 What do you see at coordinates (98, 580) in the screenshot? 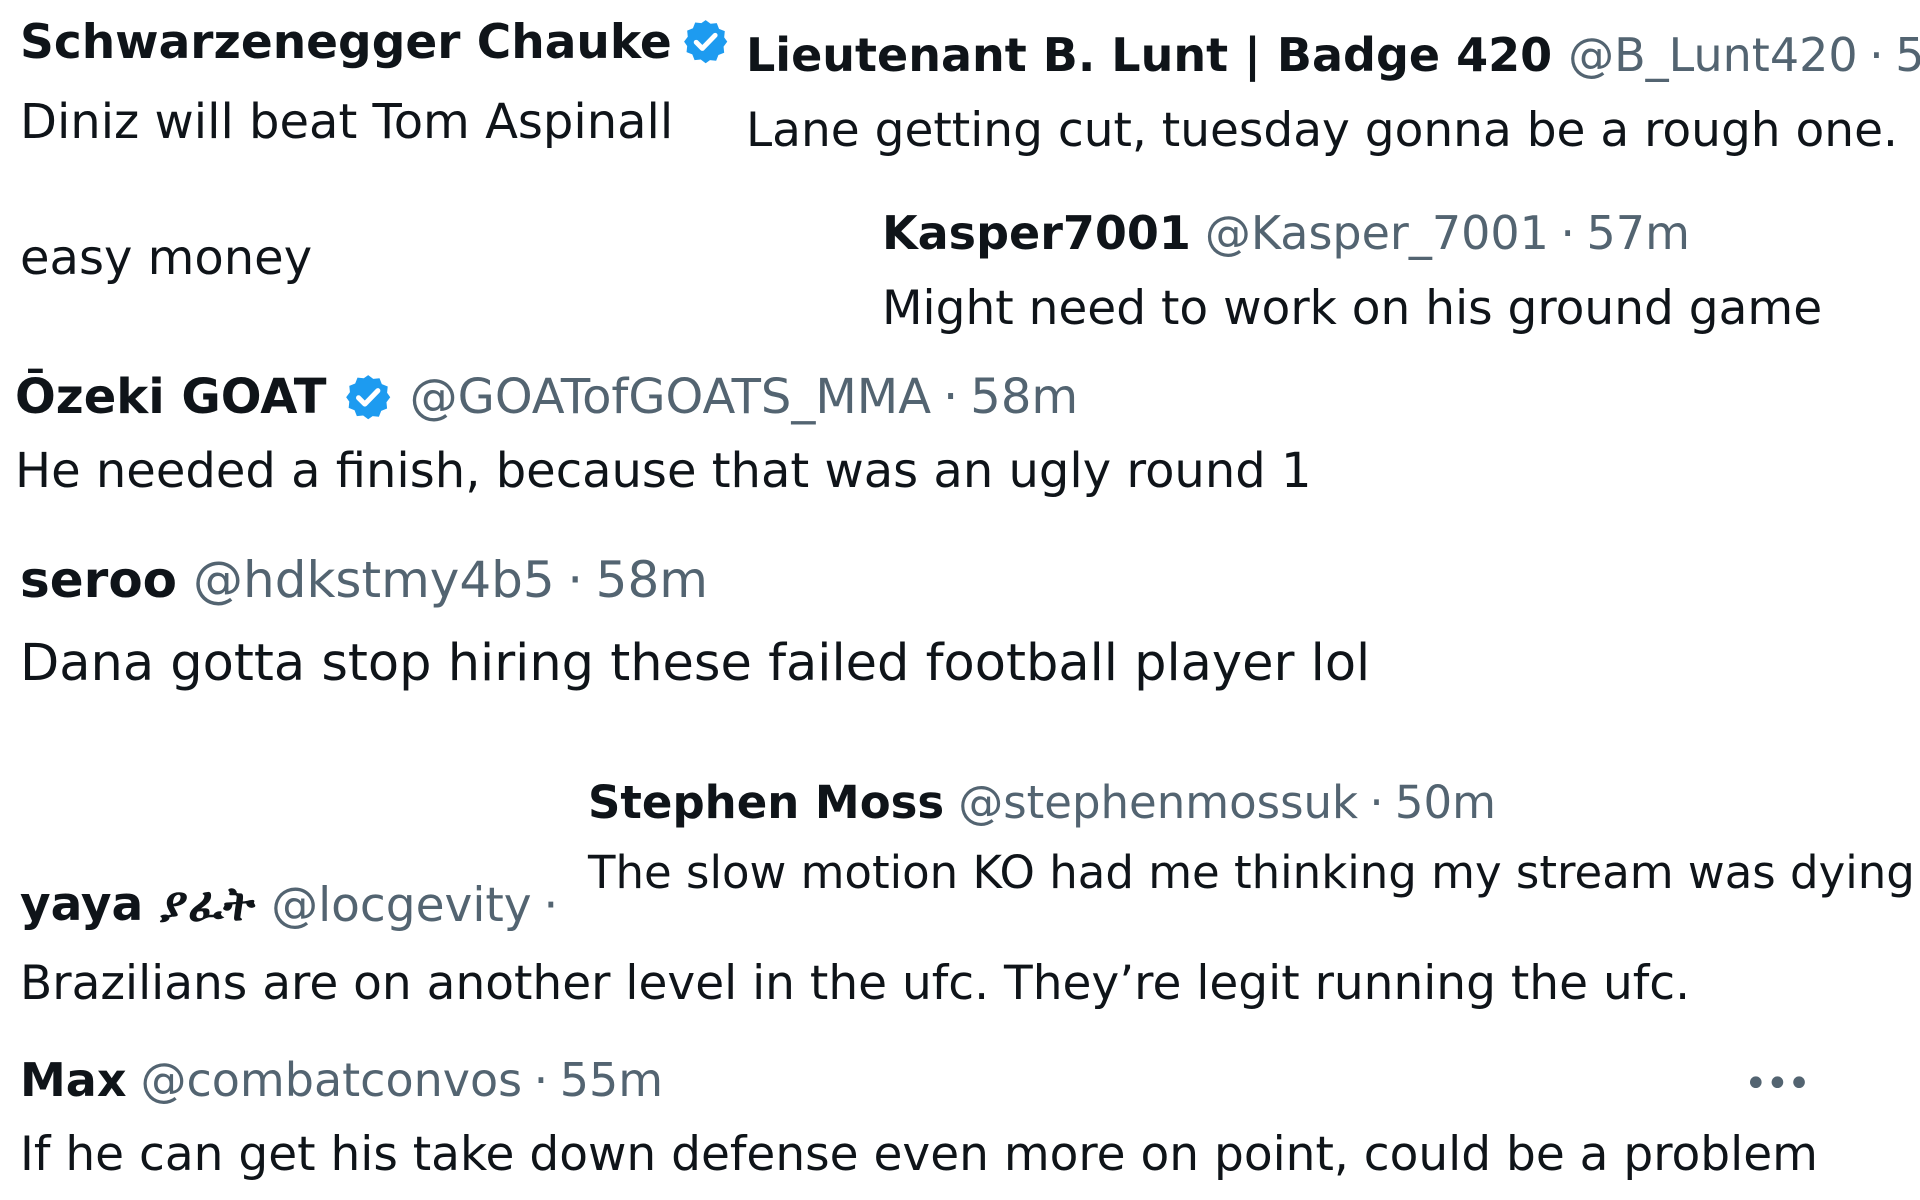
I see `author-name: seroo` at bounding box center [98, 580].